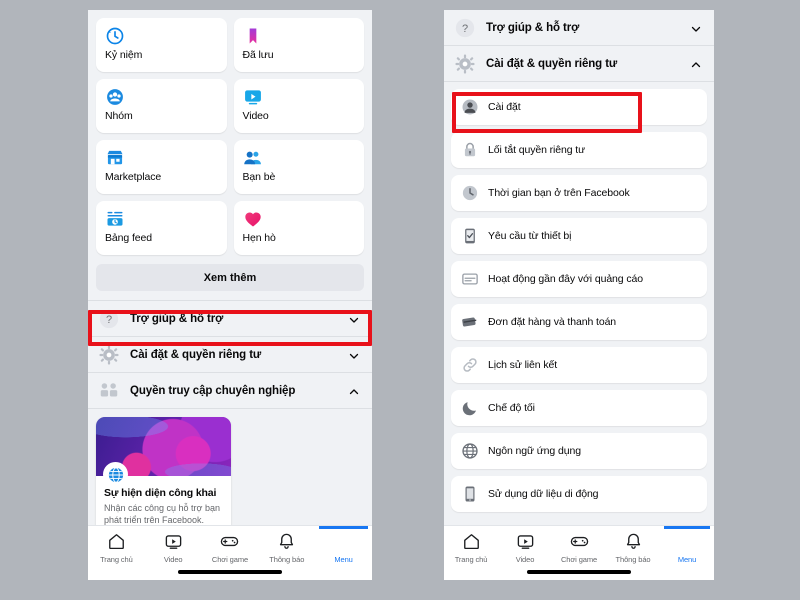  What do you see at coordinates (298, 106) in the screenshot?
I see `shortcut-video: Video` at bounding box center [298, 106].